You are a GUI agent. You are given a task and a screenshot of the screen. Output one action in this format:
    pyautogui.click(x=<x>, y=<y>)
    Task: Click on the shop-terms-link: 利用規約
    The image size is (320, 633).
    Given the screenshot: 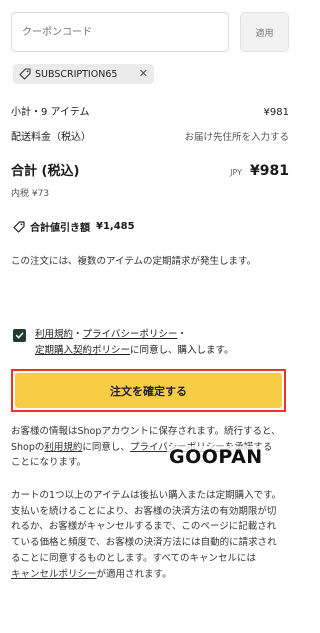 What is the action you would take?
    pyautogui.click(x=63, y=447)
    